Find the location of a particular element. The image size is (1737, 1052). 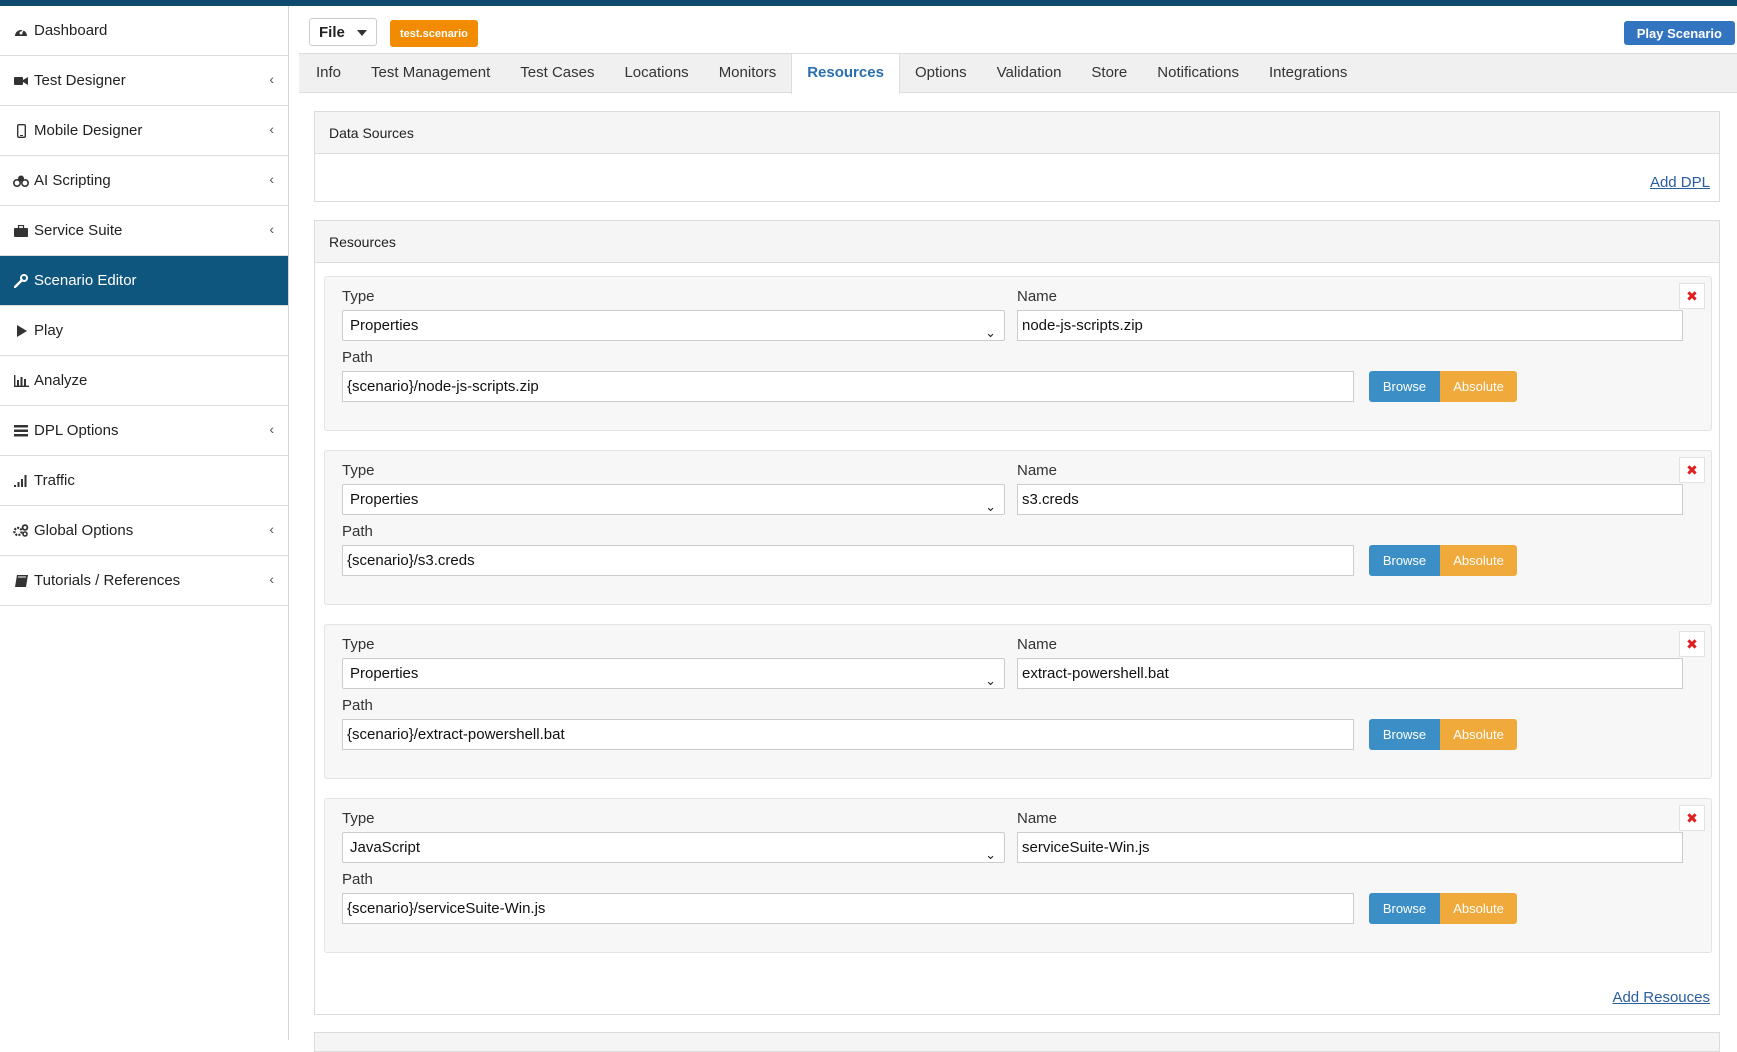

path-input: {scenario}/serviceSuite-Win.js is located at coordinates (848, 908).